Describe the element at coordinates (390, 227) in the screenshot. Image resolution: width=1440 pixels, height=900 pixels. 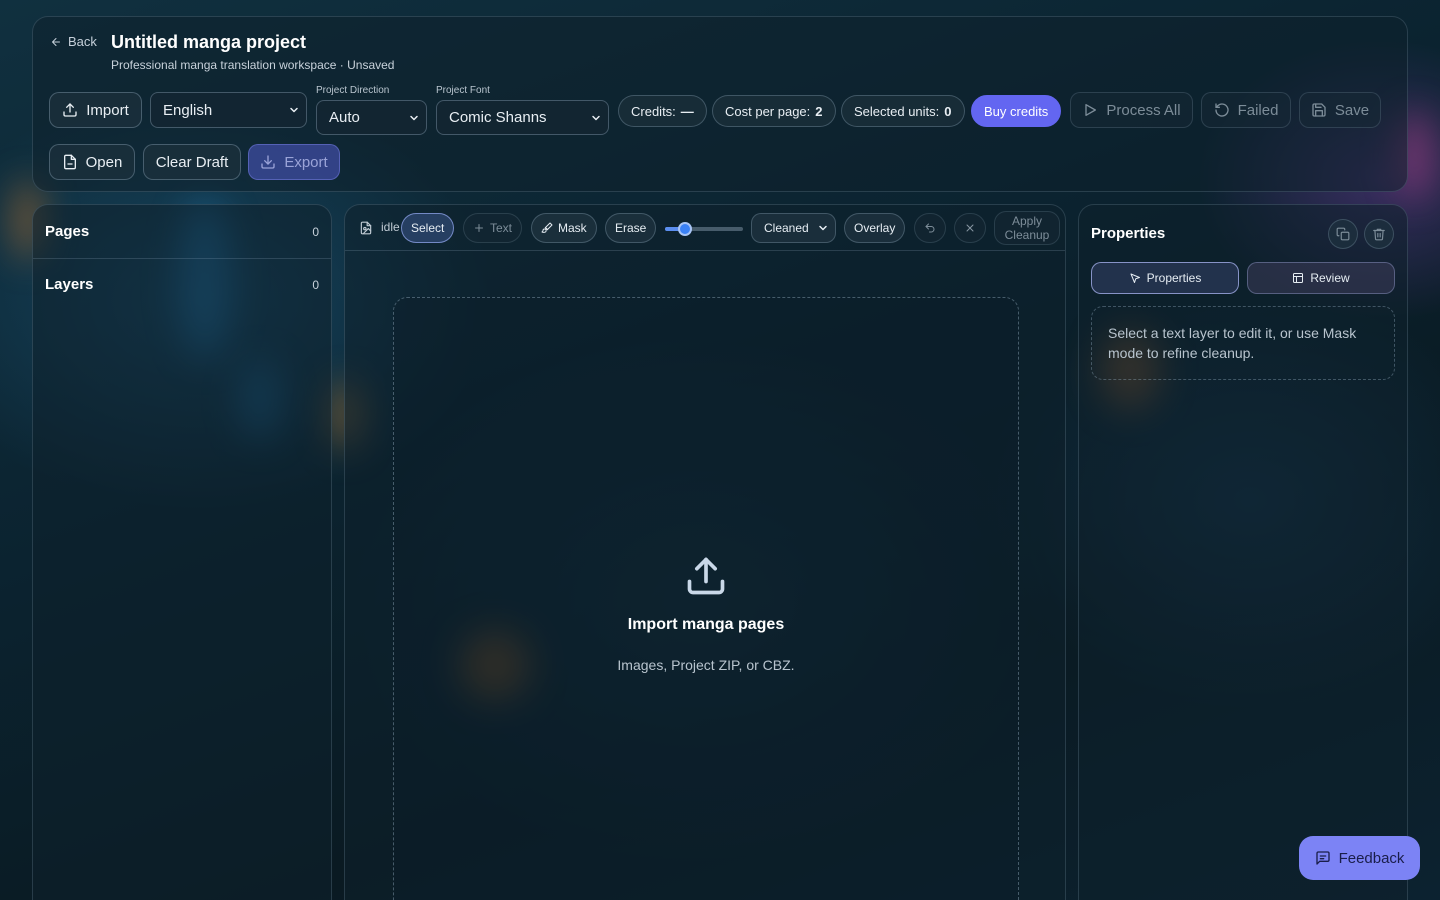
I see `status-text: idle` at that location.